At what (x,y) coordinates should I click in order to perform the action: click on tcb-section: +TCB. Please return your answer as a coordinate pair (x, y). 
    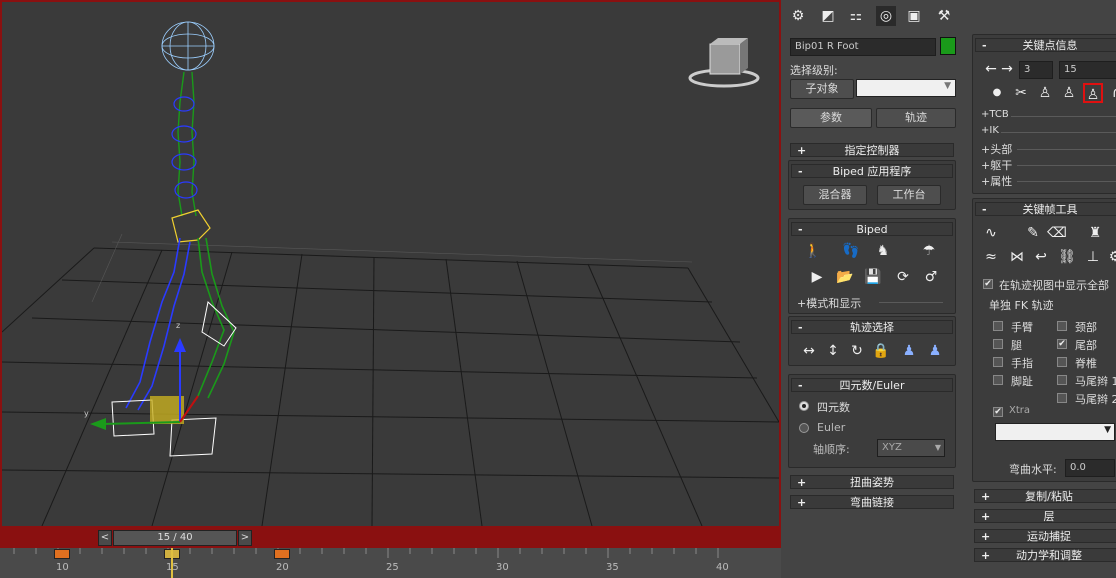
    Looking at the image, I should click on (995, 114).